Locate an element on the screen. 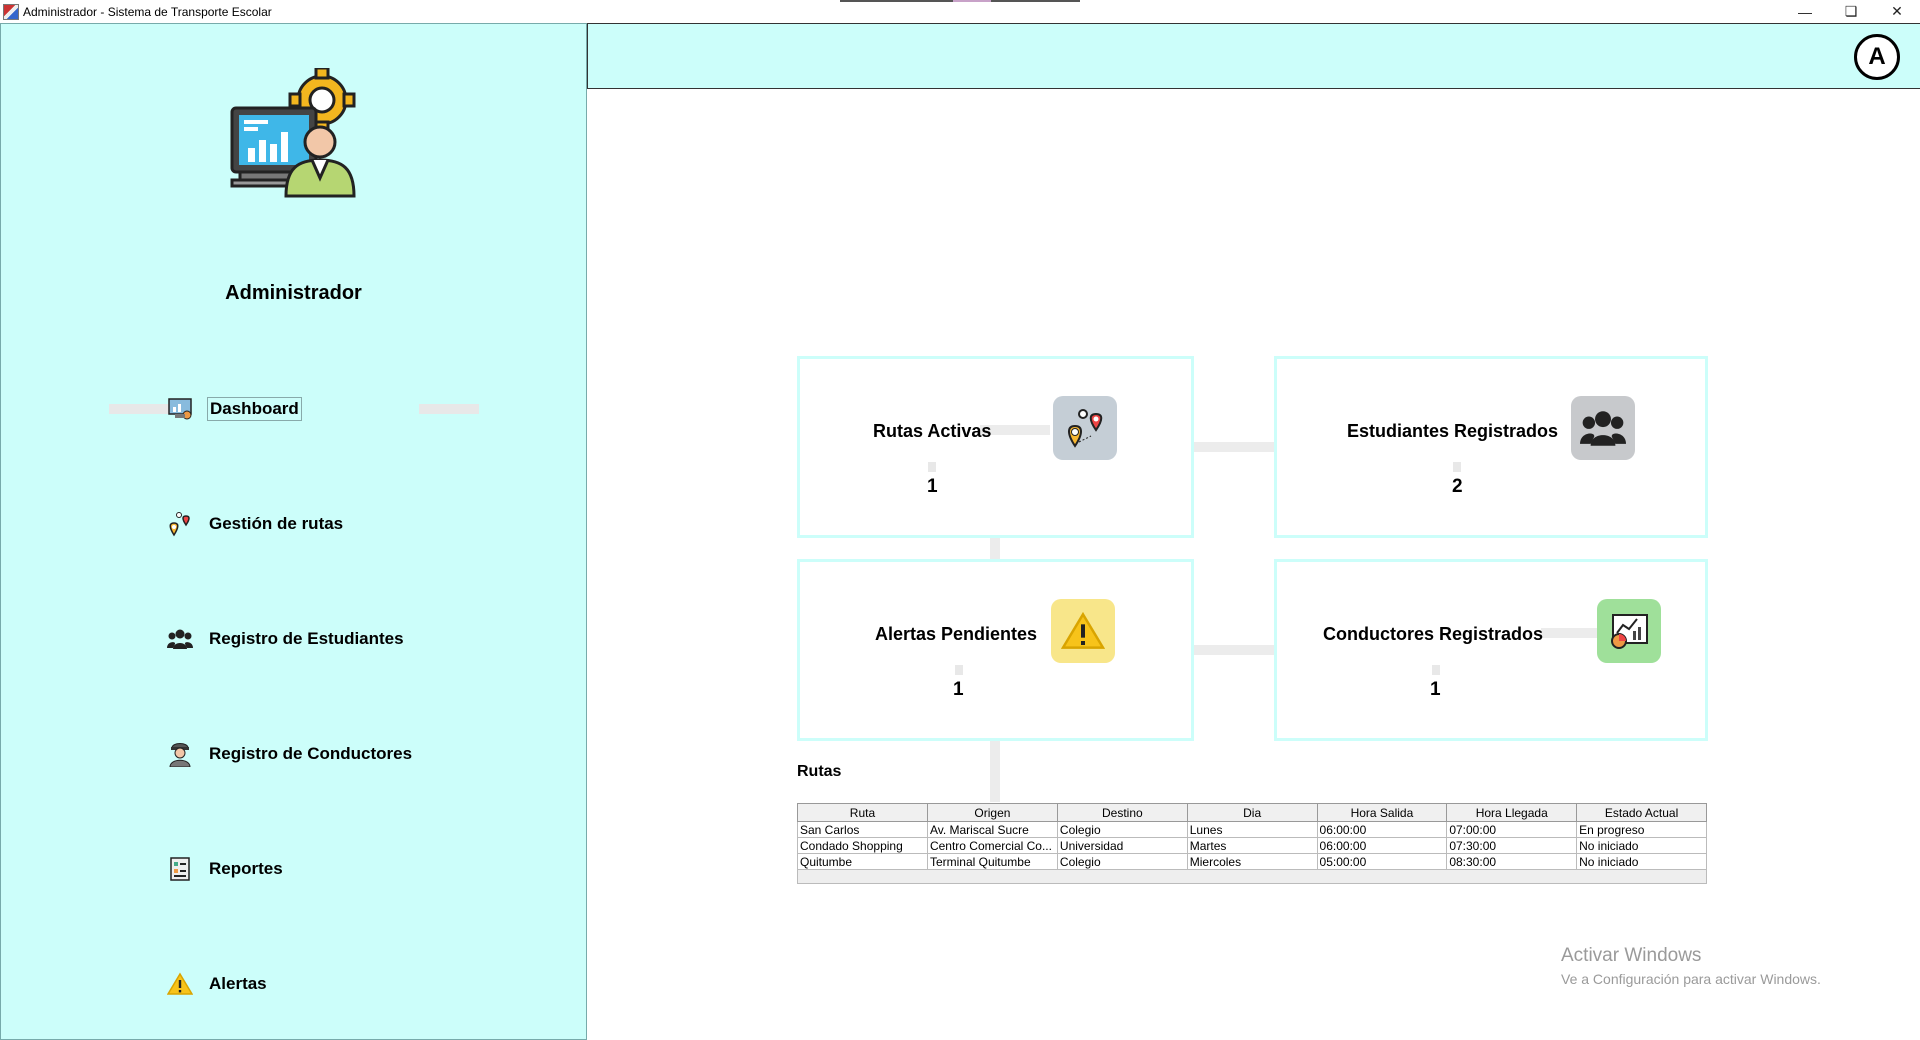 This screenshot has width=1920, height=1040. sidebar-item-gestion-rutas: Gestión de rutas is located at coordinates (256, 524).